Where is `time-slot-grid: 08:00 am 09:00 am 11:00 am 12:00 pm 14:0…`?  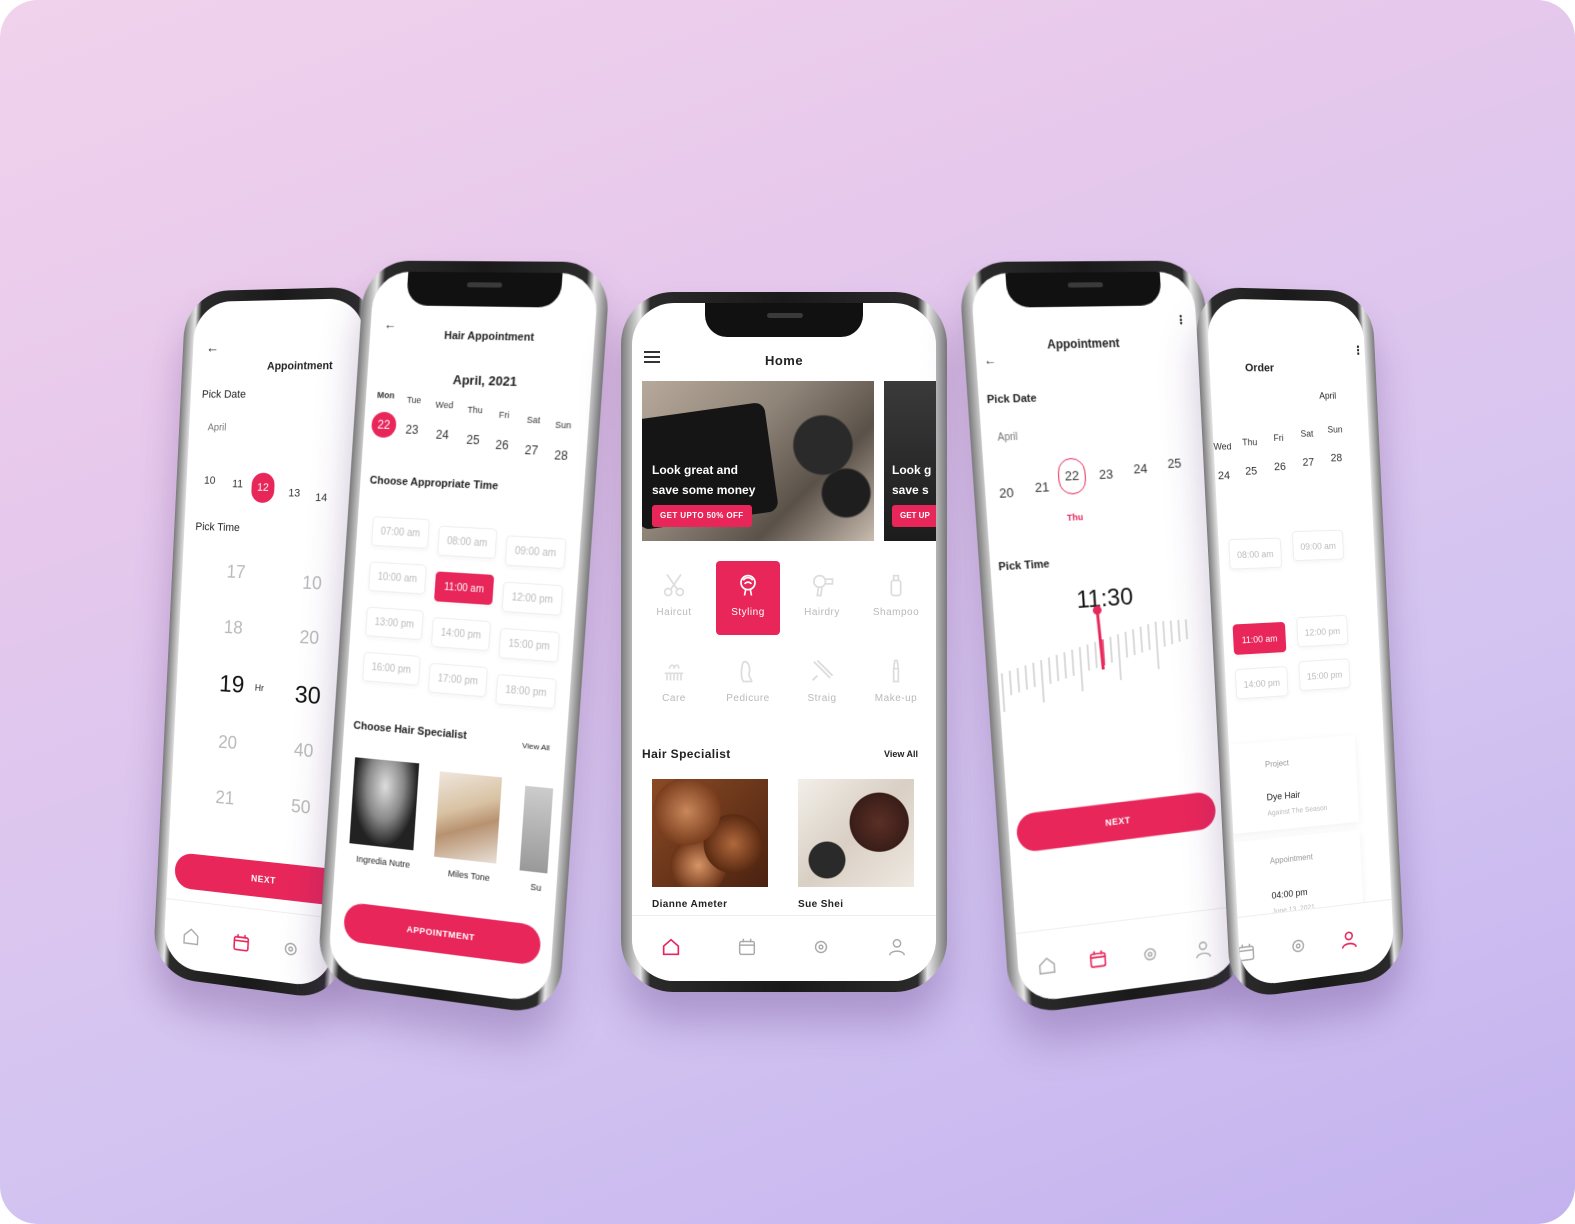
time-slot-grid: 08:00 am 09:00 am 11:00 am 12:00 pm 14:0… is located at coordinates (1284, 499).